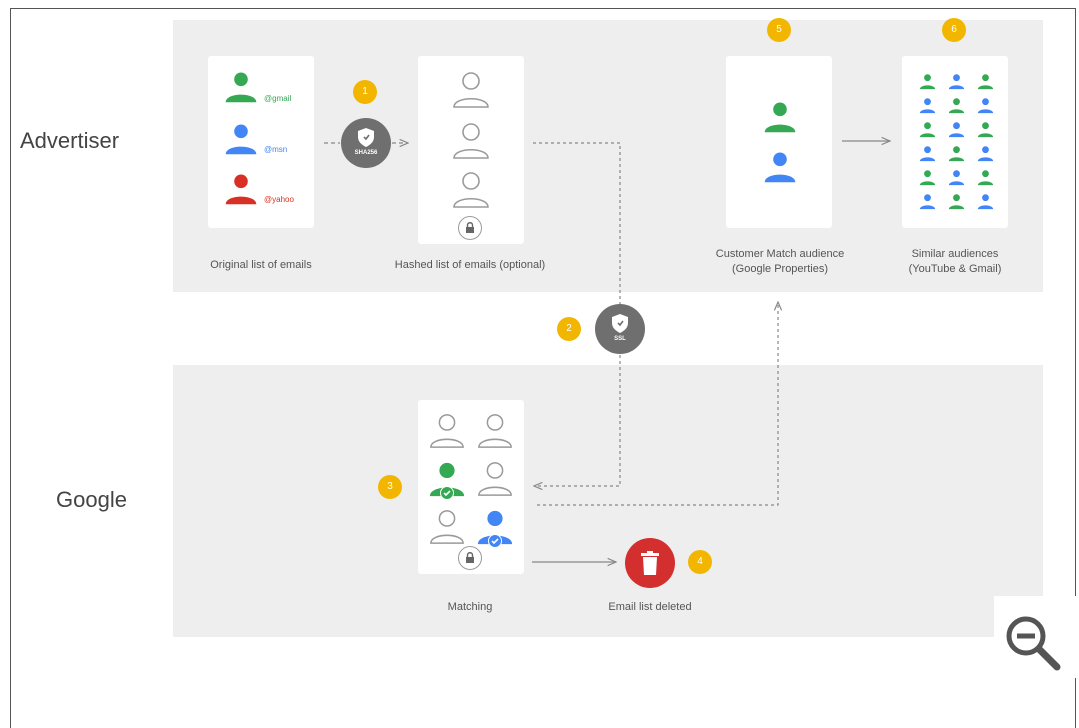 Image resolution: width=1079 pixels, height=728 pixels. What do you see at coordinates (577, 420) in the screenshot?
I see `path-ssl-to-matching` at bounding box center [577, 420].